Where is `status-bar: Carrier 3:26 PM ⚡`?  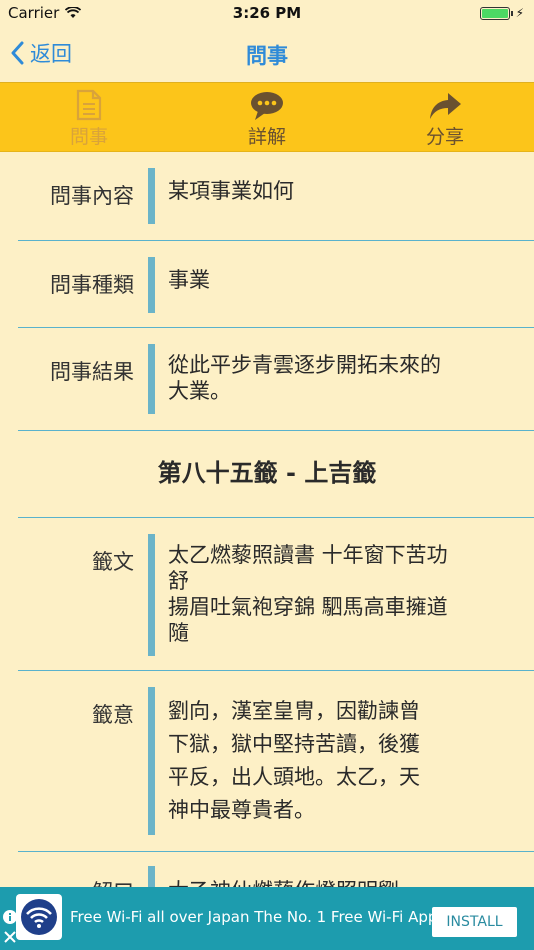 status-bar: Carrier 3:26 PM ⚡ is located at coordinates (267, 13).